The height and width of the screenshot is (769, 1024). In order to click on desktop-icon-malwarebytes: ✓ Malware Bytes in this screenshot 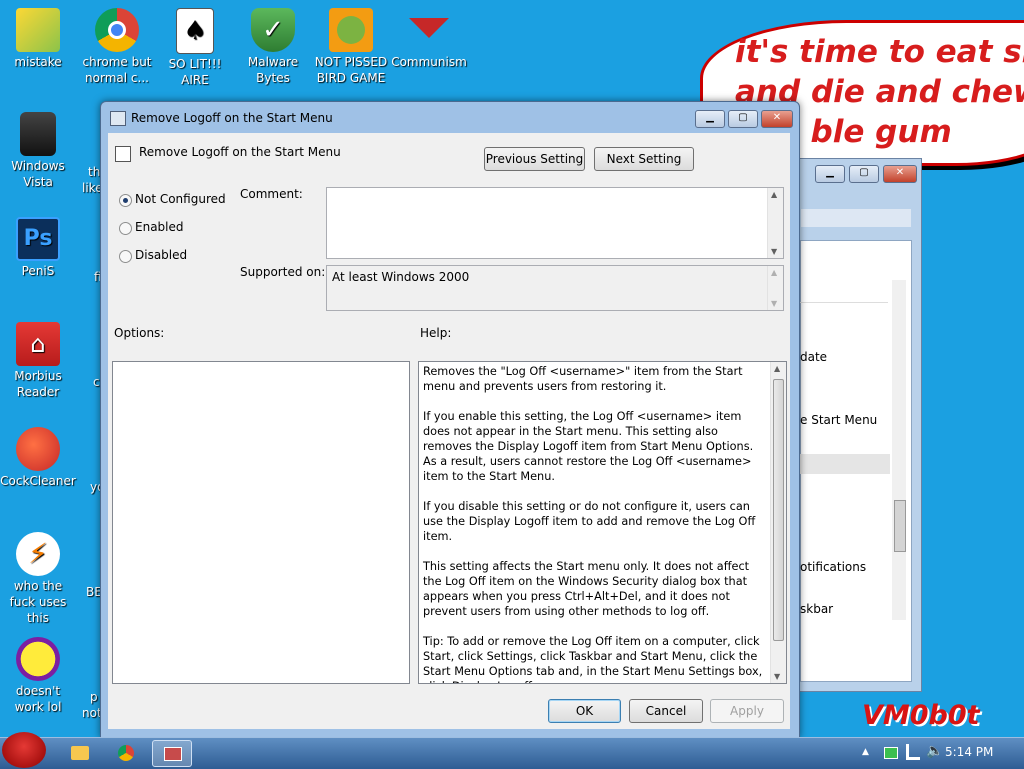, I will do `click(273, 47)`.